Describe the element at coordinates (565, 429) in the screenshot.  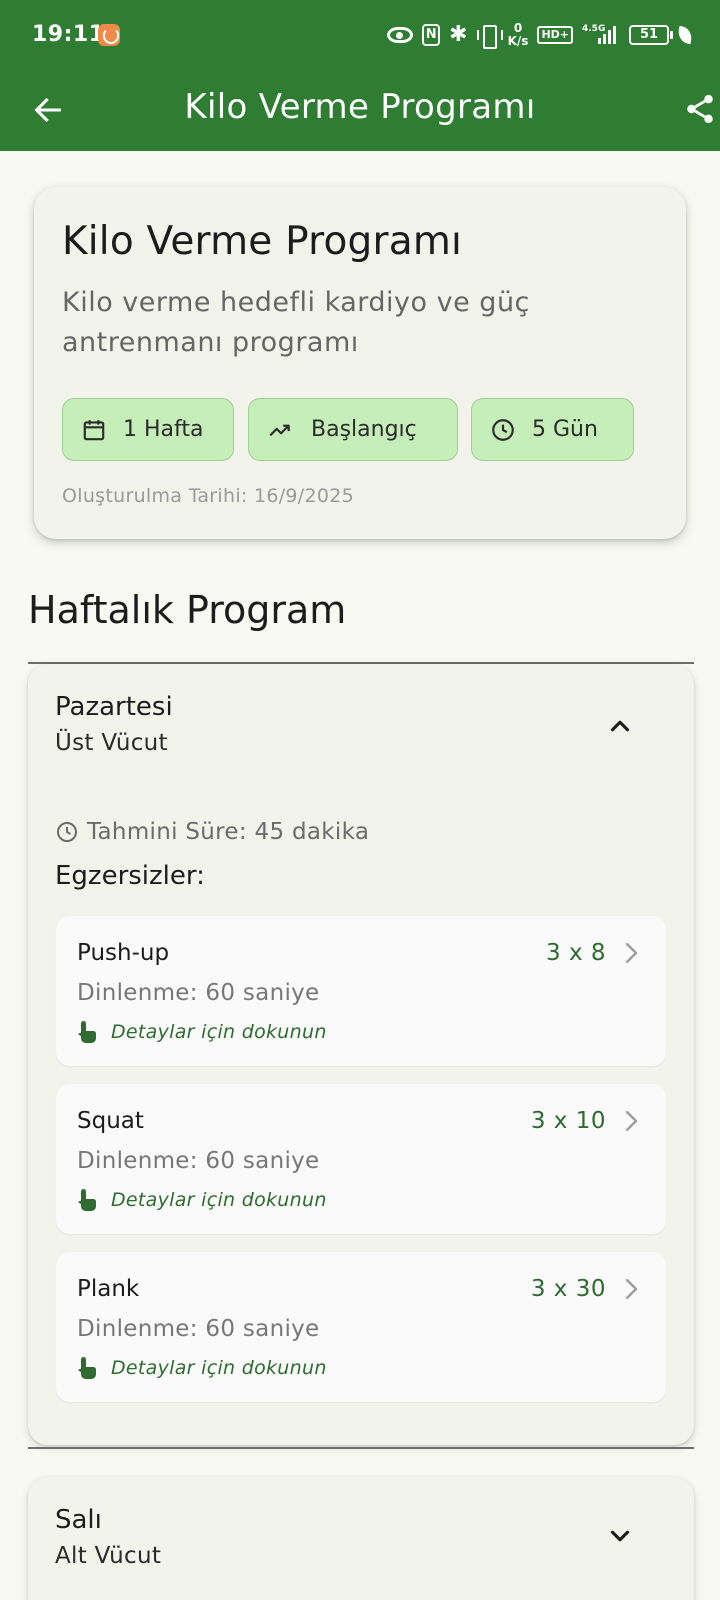
I see `days-label: 5 Gün` at that location.